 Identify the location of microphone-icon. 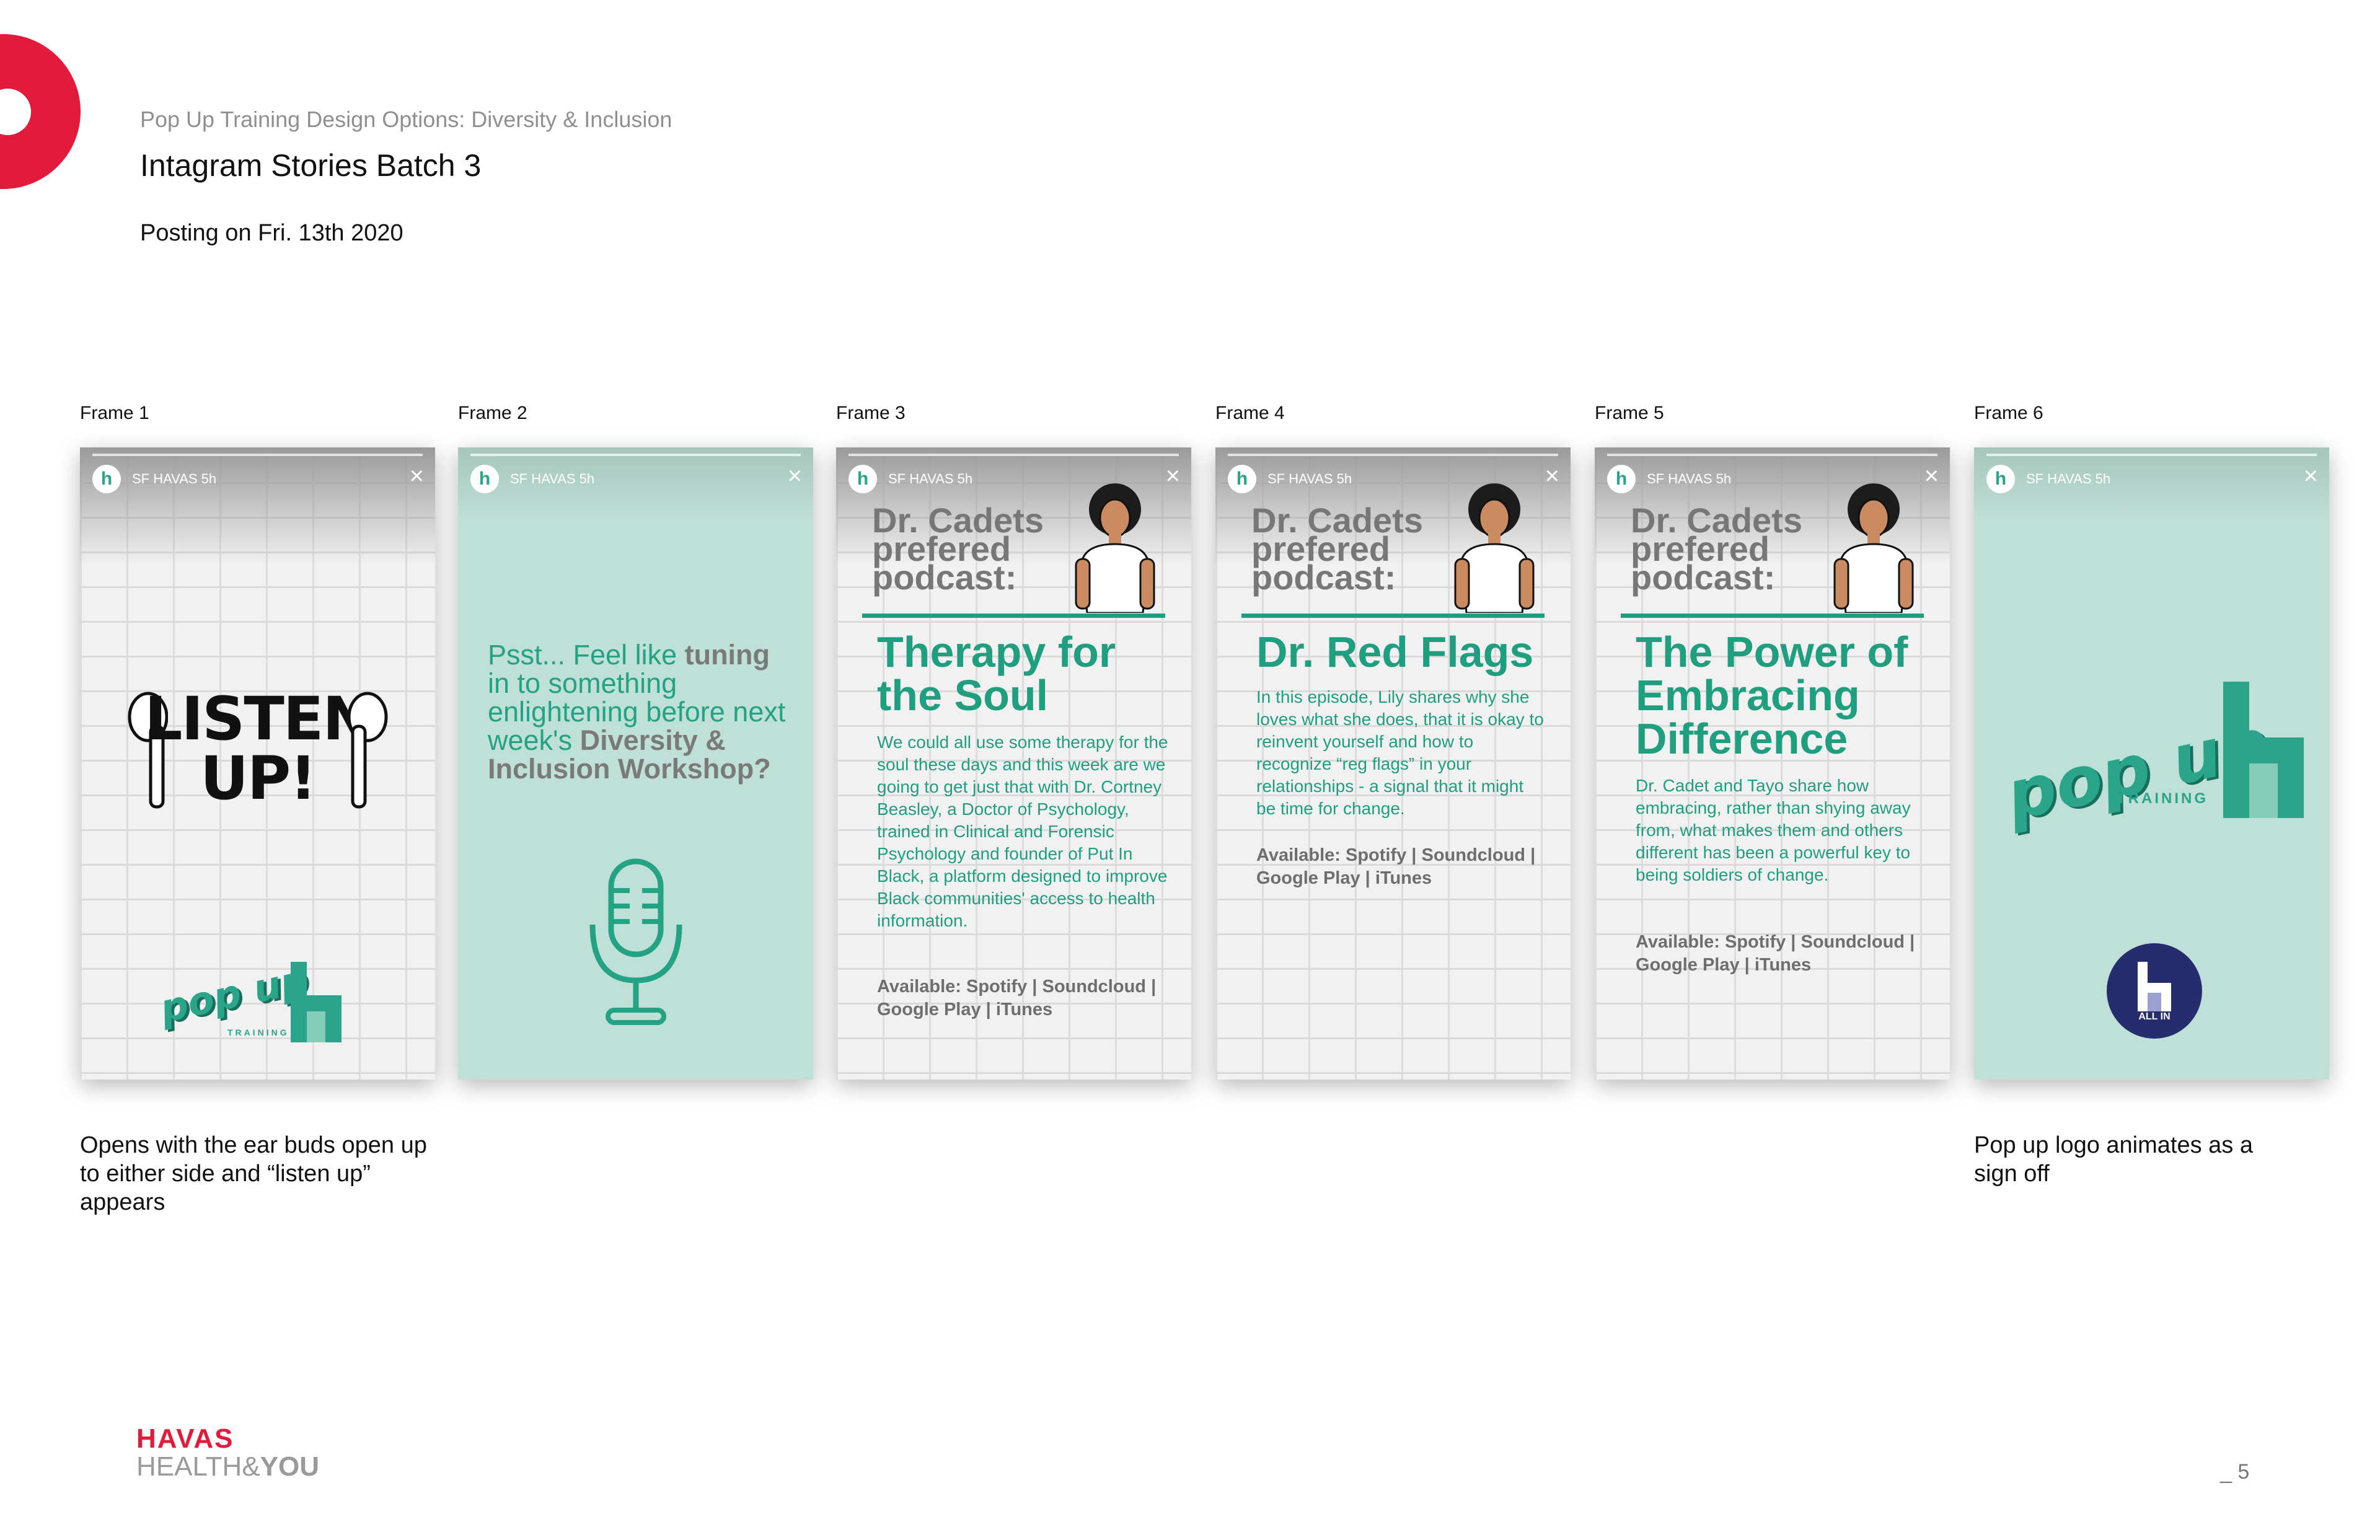
(635, 941).